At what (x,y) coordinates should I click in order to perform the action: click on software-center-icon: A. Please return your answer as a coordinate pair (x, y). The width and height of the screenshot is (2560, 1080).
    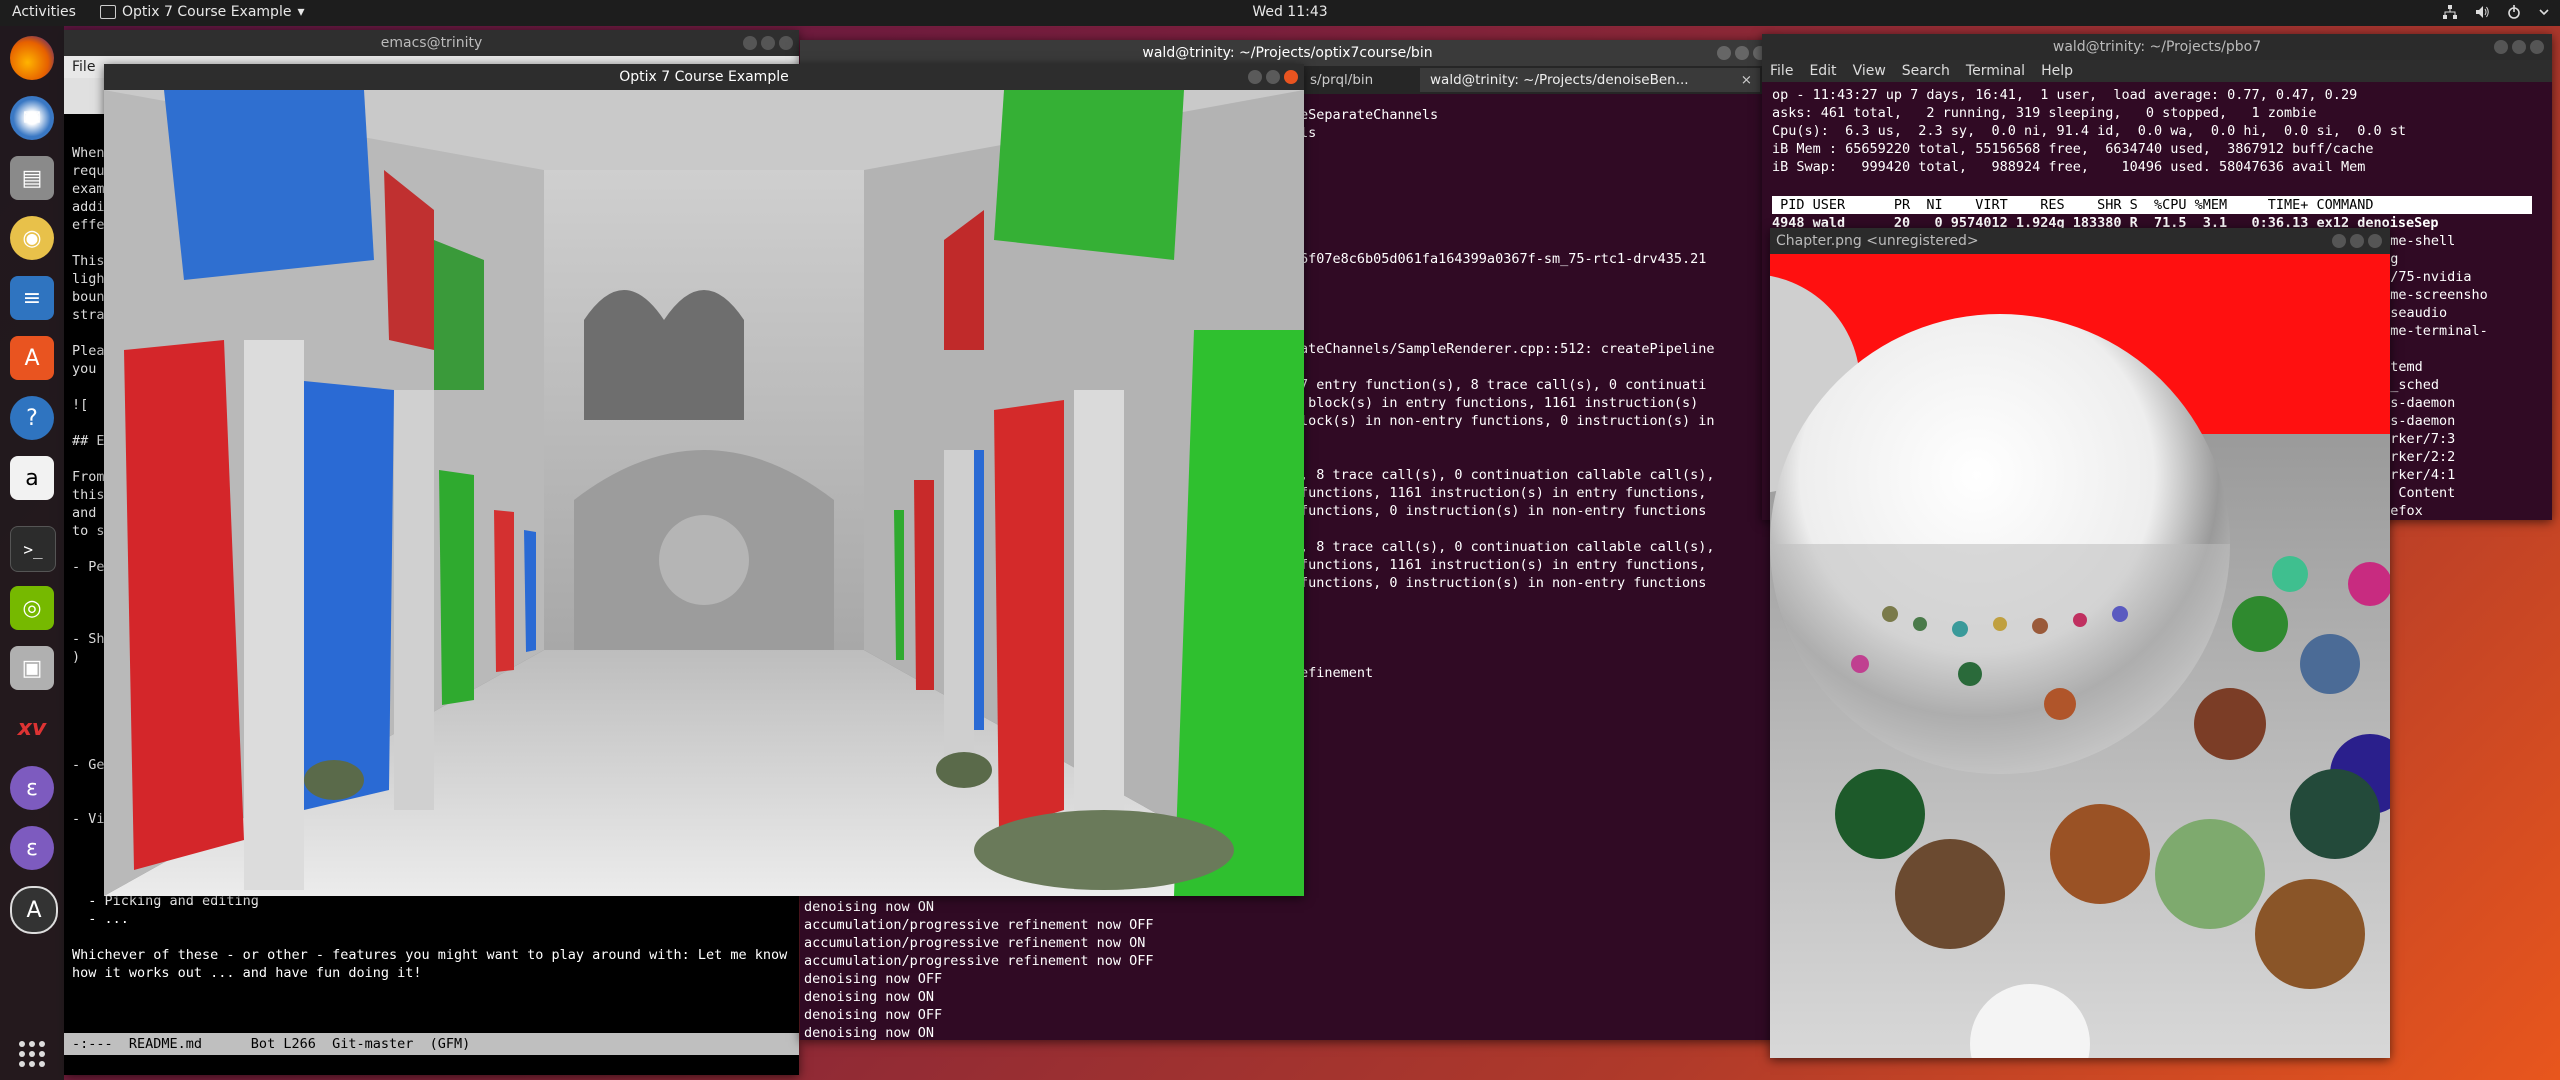
    Looking at the image, I should click on (32, 358).